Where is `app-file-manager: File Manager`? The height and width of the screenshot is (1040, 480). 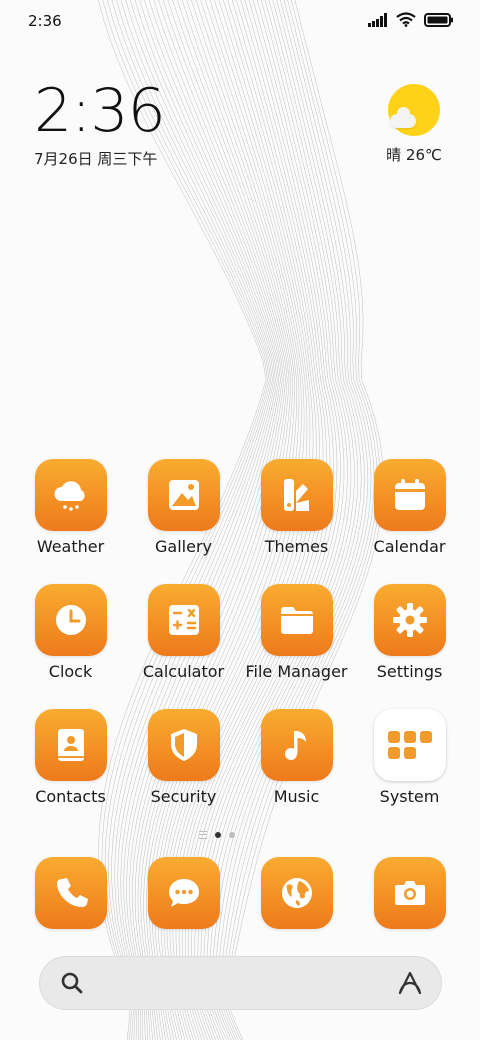
app-file-manager: File Manager is located at coordinates (296, 632).